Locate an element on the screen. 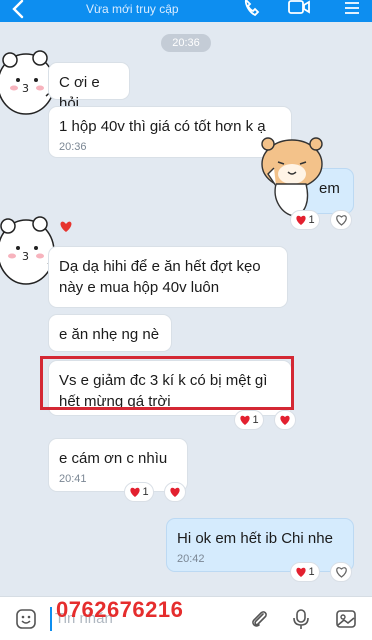 The height and width of the screenshot is (640, 372). menu-icon is located at coordinates (352, 11).